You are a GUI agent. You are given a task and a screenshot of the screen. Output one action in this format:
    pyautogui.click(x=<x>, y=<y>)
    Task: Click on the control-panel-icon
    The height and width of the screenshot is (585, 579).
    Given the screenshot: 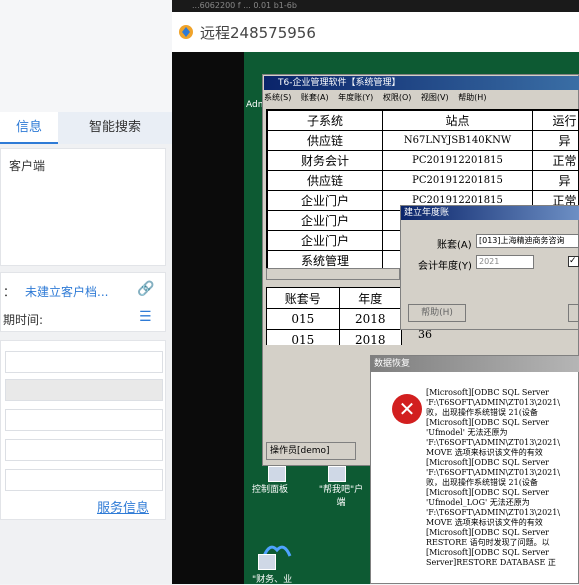 What is the action you would take?
    pyautogui.click(x=277, y=474)
    